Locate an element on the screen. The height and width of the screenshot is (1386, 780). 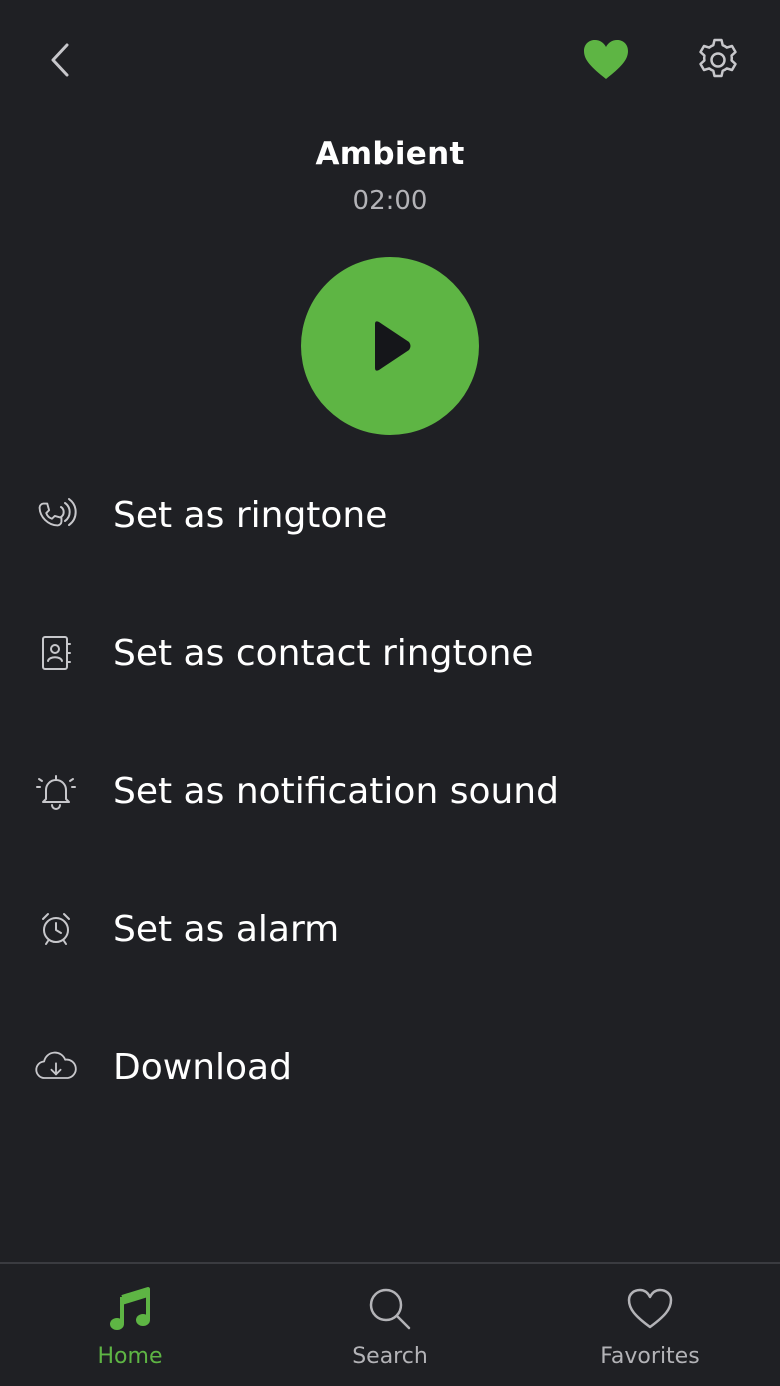
nav-favorites: Favorites is located at coordinates (650, 1325).